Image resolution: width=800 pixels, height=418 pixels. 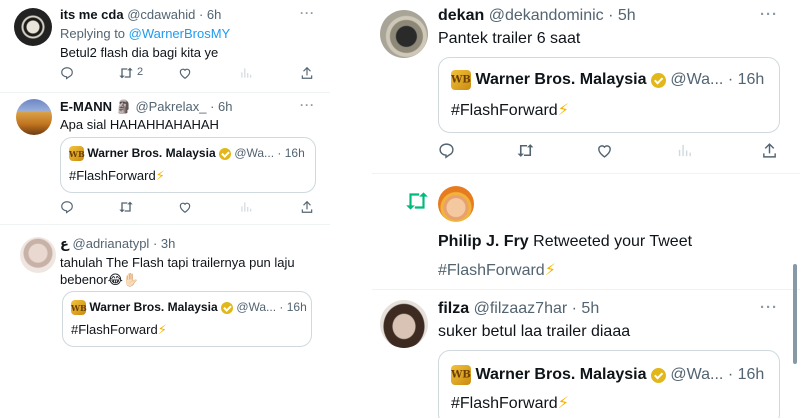 What do you see at coordinates (351, 209) in the screenshot?
I see `collage-gap` at bounding box center [351, 209].